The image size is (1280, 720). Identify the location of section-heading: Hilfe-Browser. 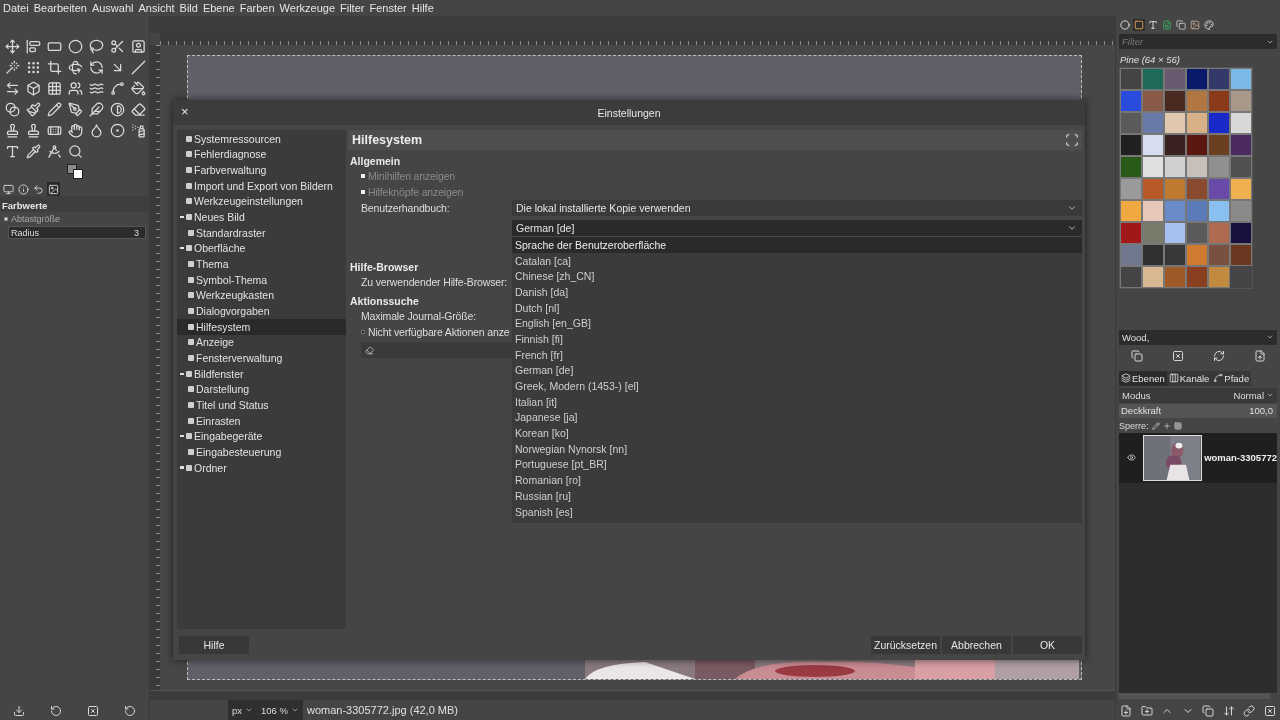
(384, 267).